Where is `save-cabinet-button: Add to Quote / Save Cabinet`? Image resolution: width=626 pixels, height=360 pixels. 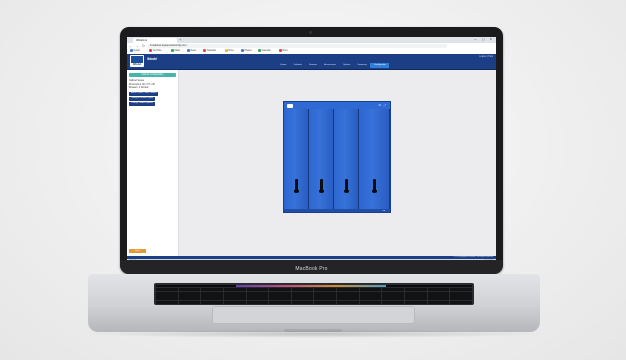
save-cabinet-button: Add to Quote / Save Cabinet is located at coordinates (144, 94).